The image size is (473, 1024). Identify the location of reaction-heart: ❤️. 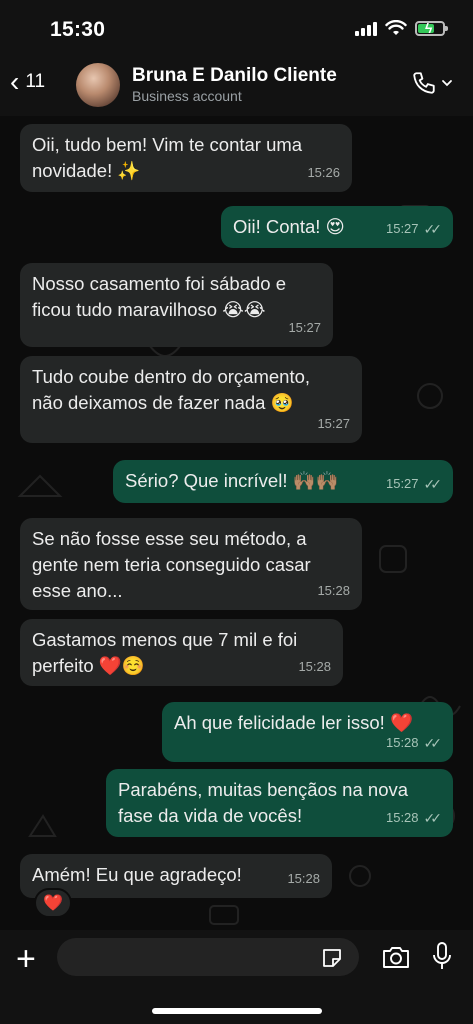
(53, 903).